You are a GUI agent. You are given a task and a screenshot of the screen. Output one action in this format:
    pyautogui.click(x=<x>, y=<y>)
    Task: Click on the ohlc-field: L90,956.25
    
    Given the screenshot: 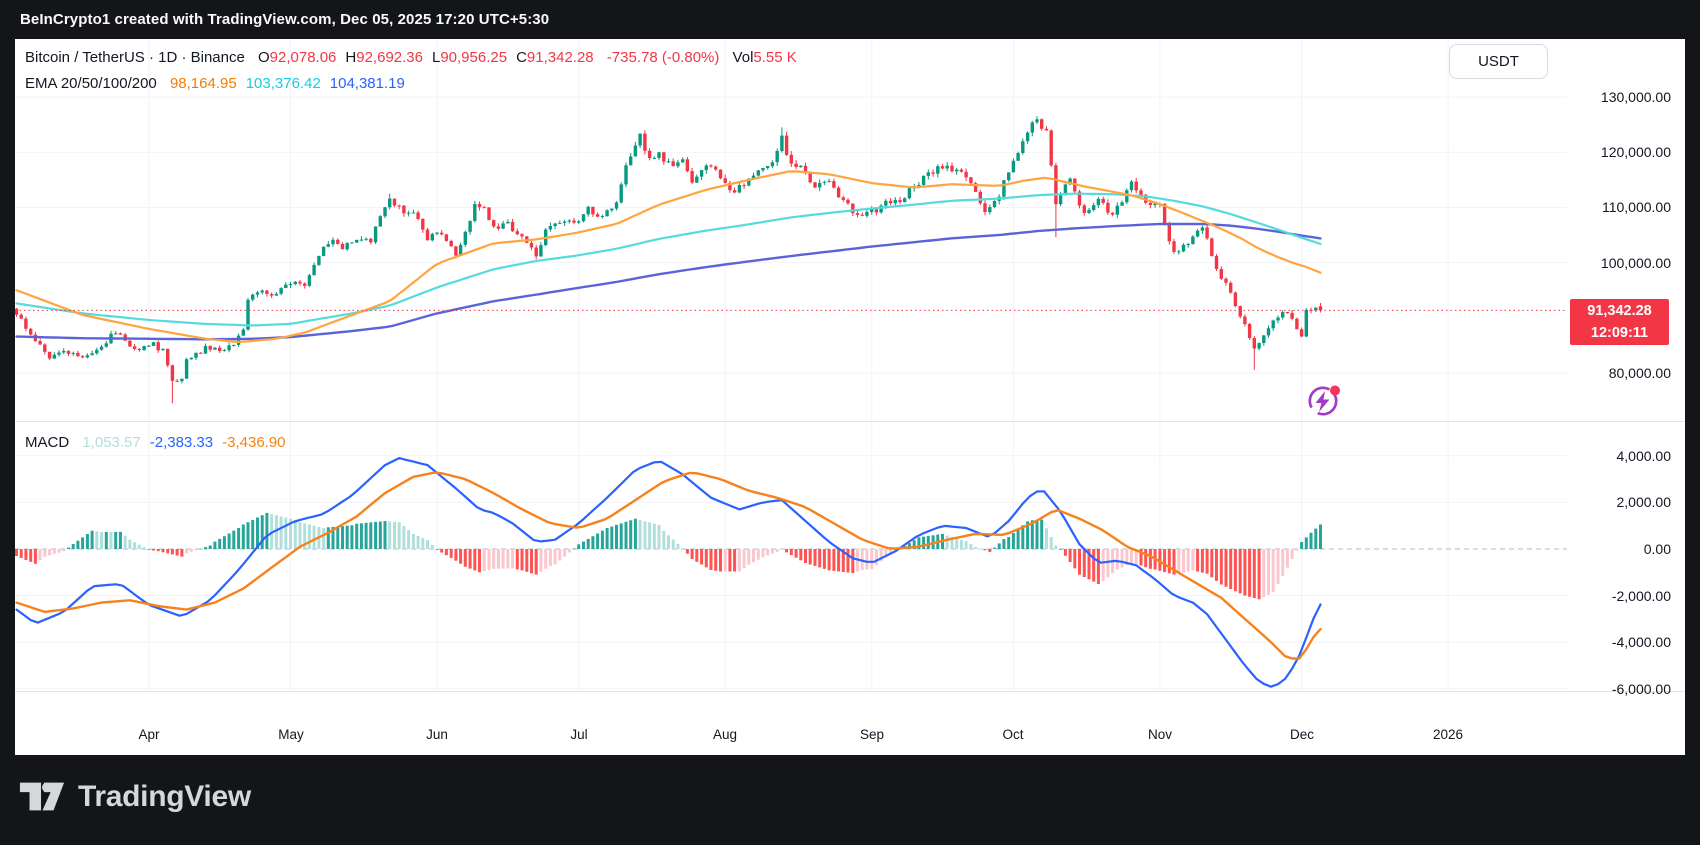 What is the action you would take?
    pyautogui.click(x=469, y=57)
    